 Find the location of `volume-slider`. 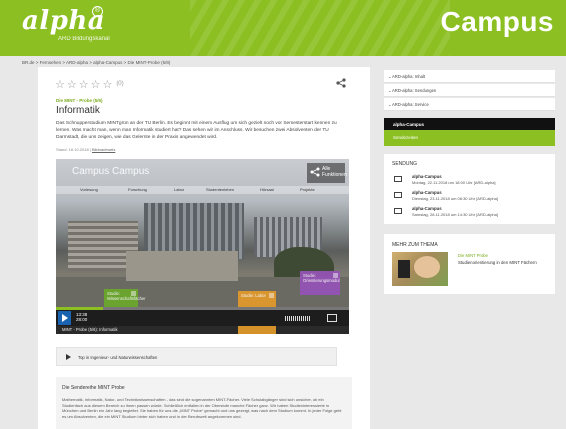

volume-slider is located at coordinates (298, 318).